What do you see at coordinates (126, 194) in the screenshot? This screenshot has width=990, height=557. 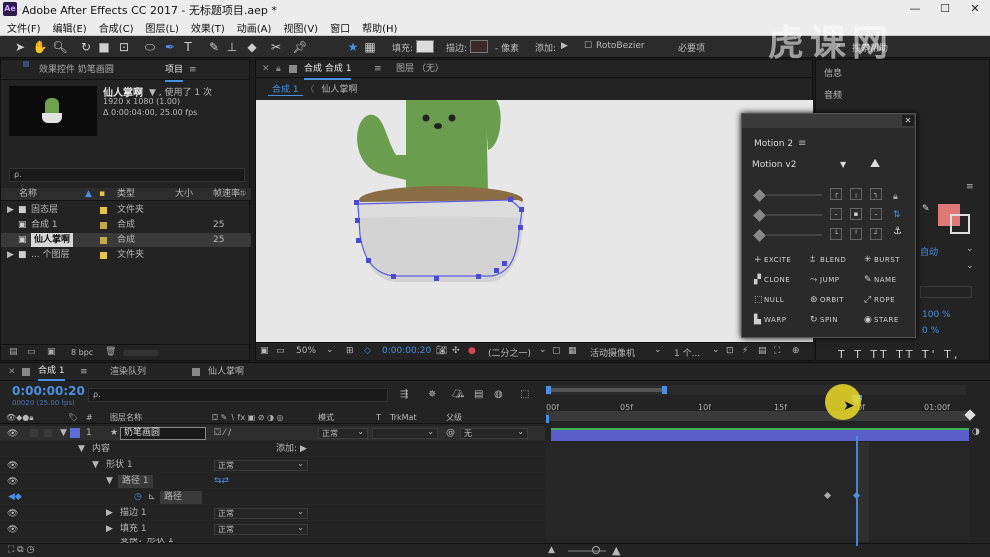 I see `col-type: 类型` at bounding box center [126, 194].